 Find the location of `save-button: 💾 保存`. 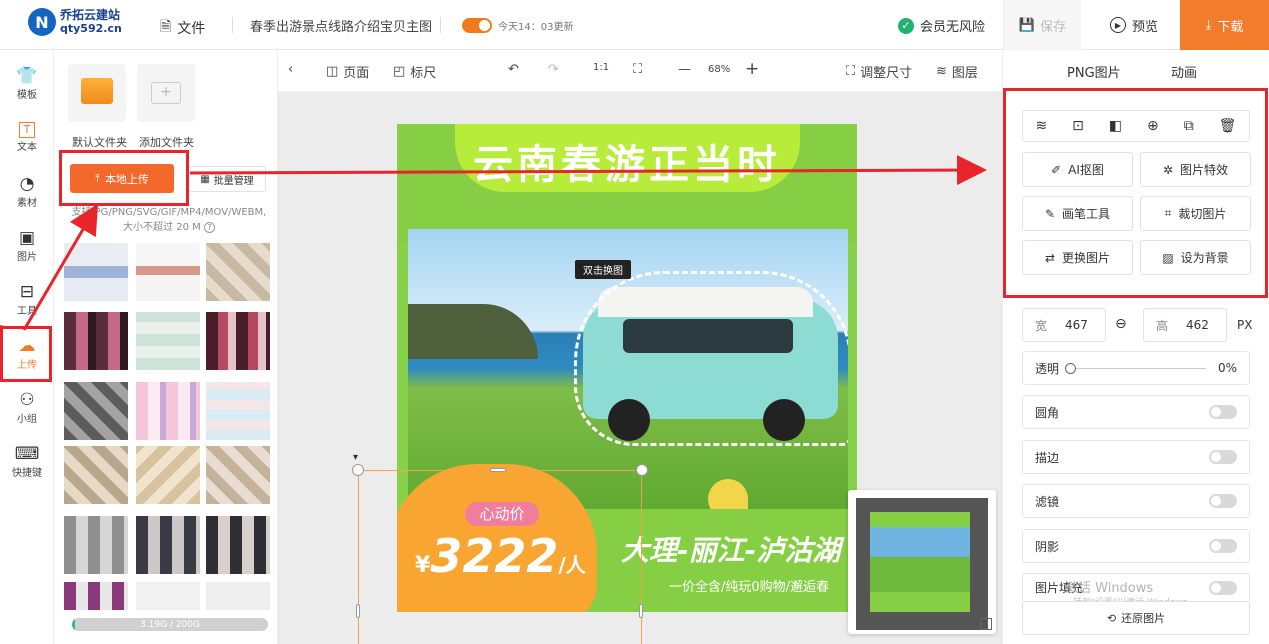

save-button: 💾 保存 is located at coordinates (1042, 25).